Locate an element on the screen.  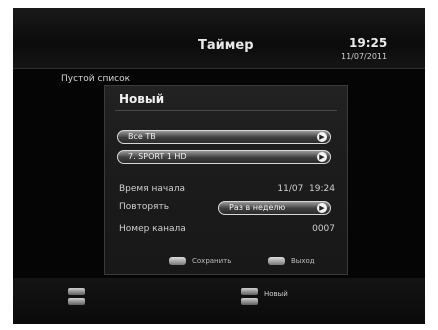
channel-number-value: 0007 is located at coordinates (323, 229).